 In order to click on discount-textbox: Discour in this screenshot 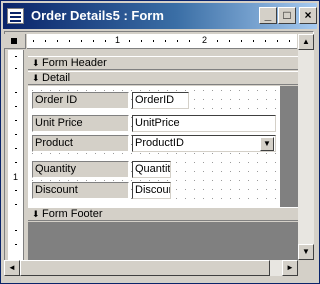, I will do `click(151, 190)`.